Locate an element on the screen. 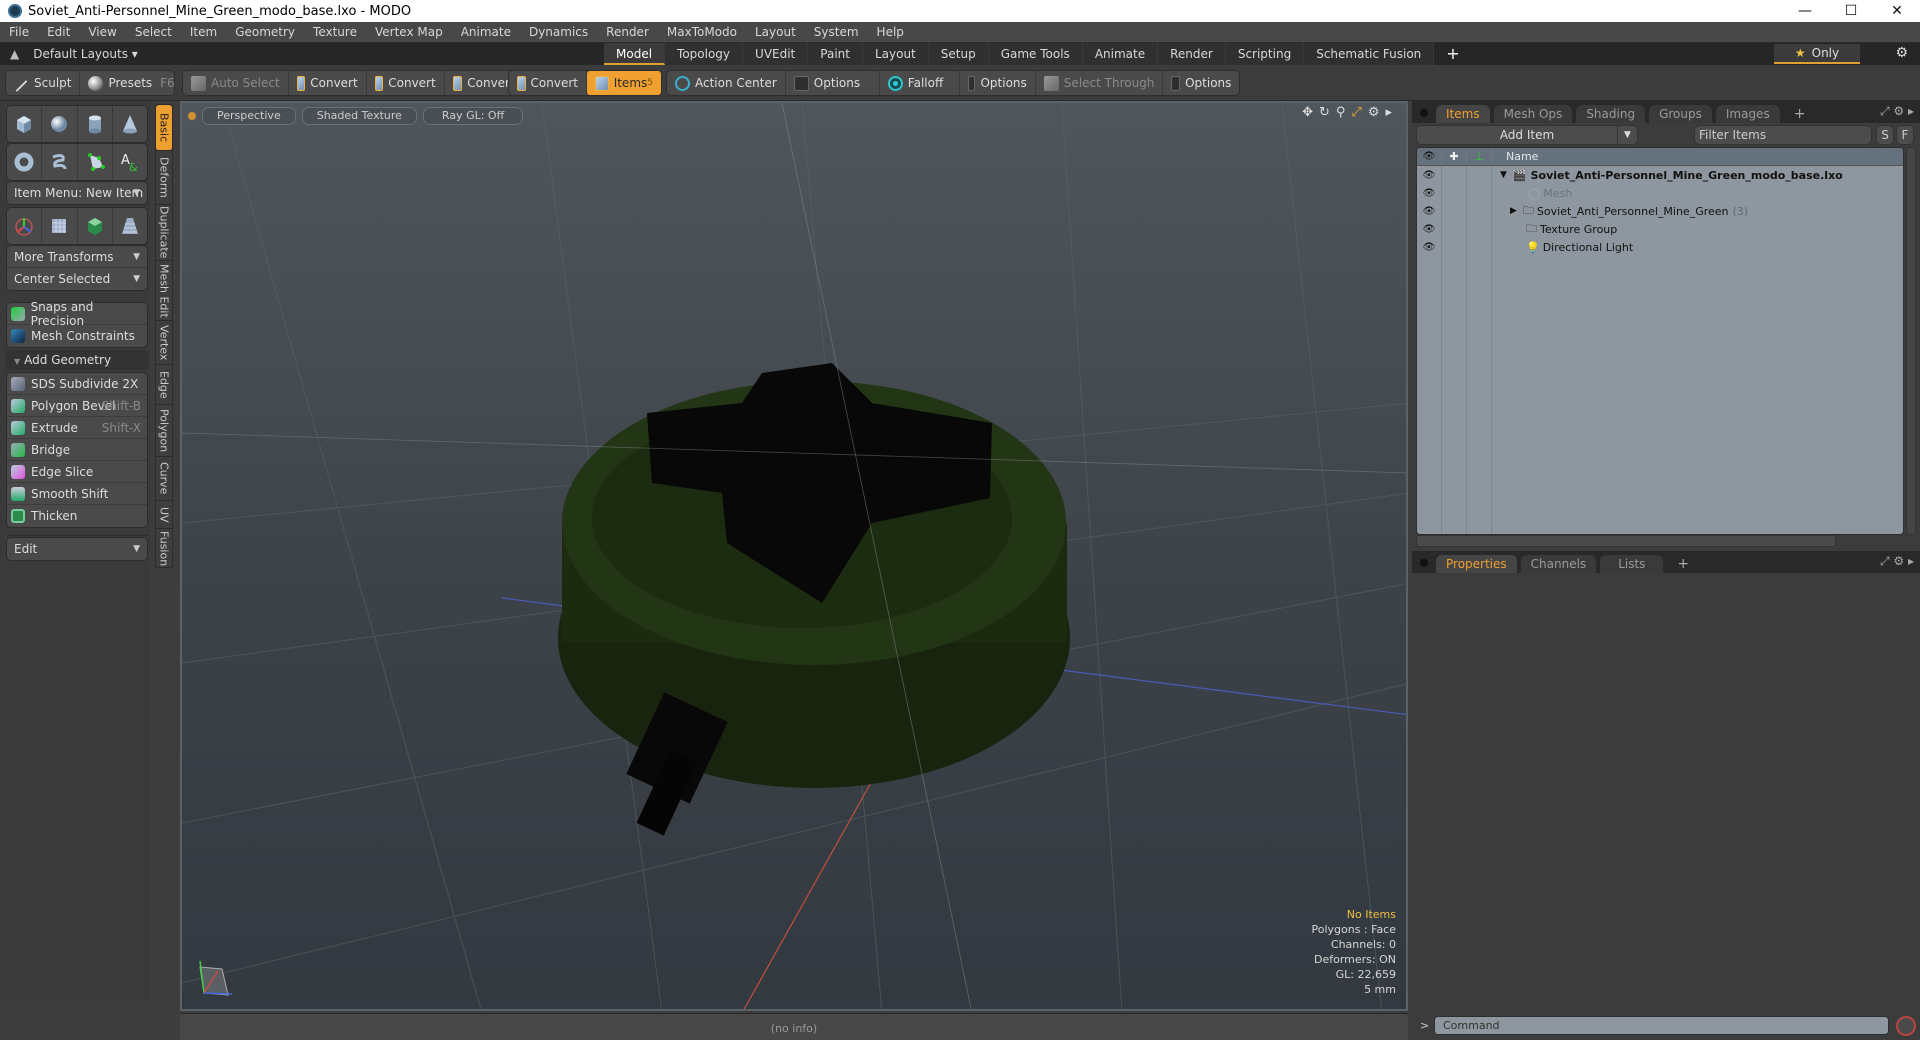  tab-mesh-ops: Mesh Ops is located at coordinates (1533, 114).